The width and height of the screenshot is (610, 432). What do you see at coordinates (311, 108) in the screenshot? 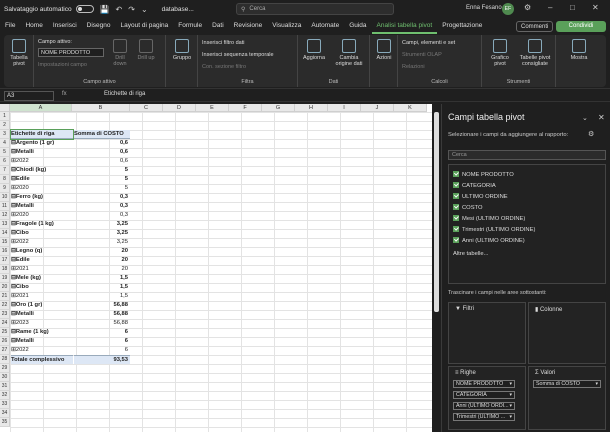
I see `column-header-H: H` at bounding box center [311, 108].